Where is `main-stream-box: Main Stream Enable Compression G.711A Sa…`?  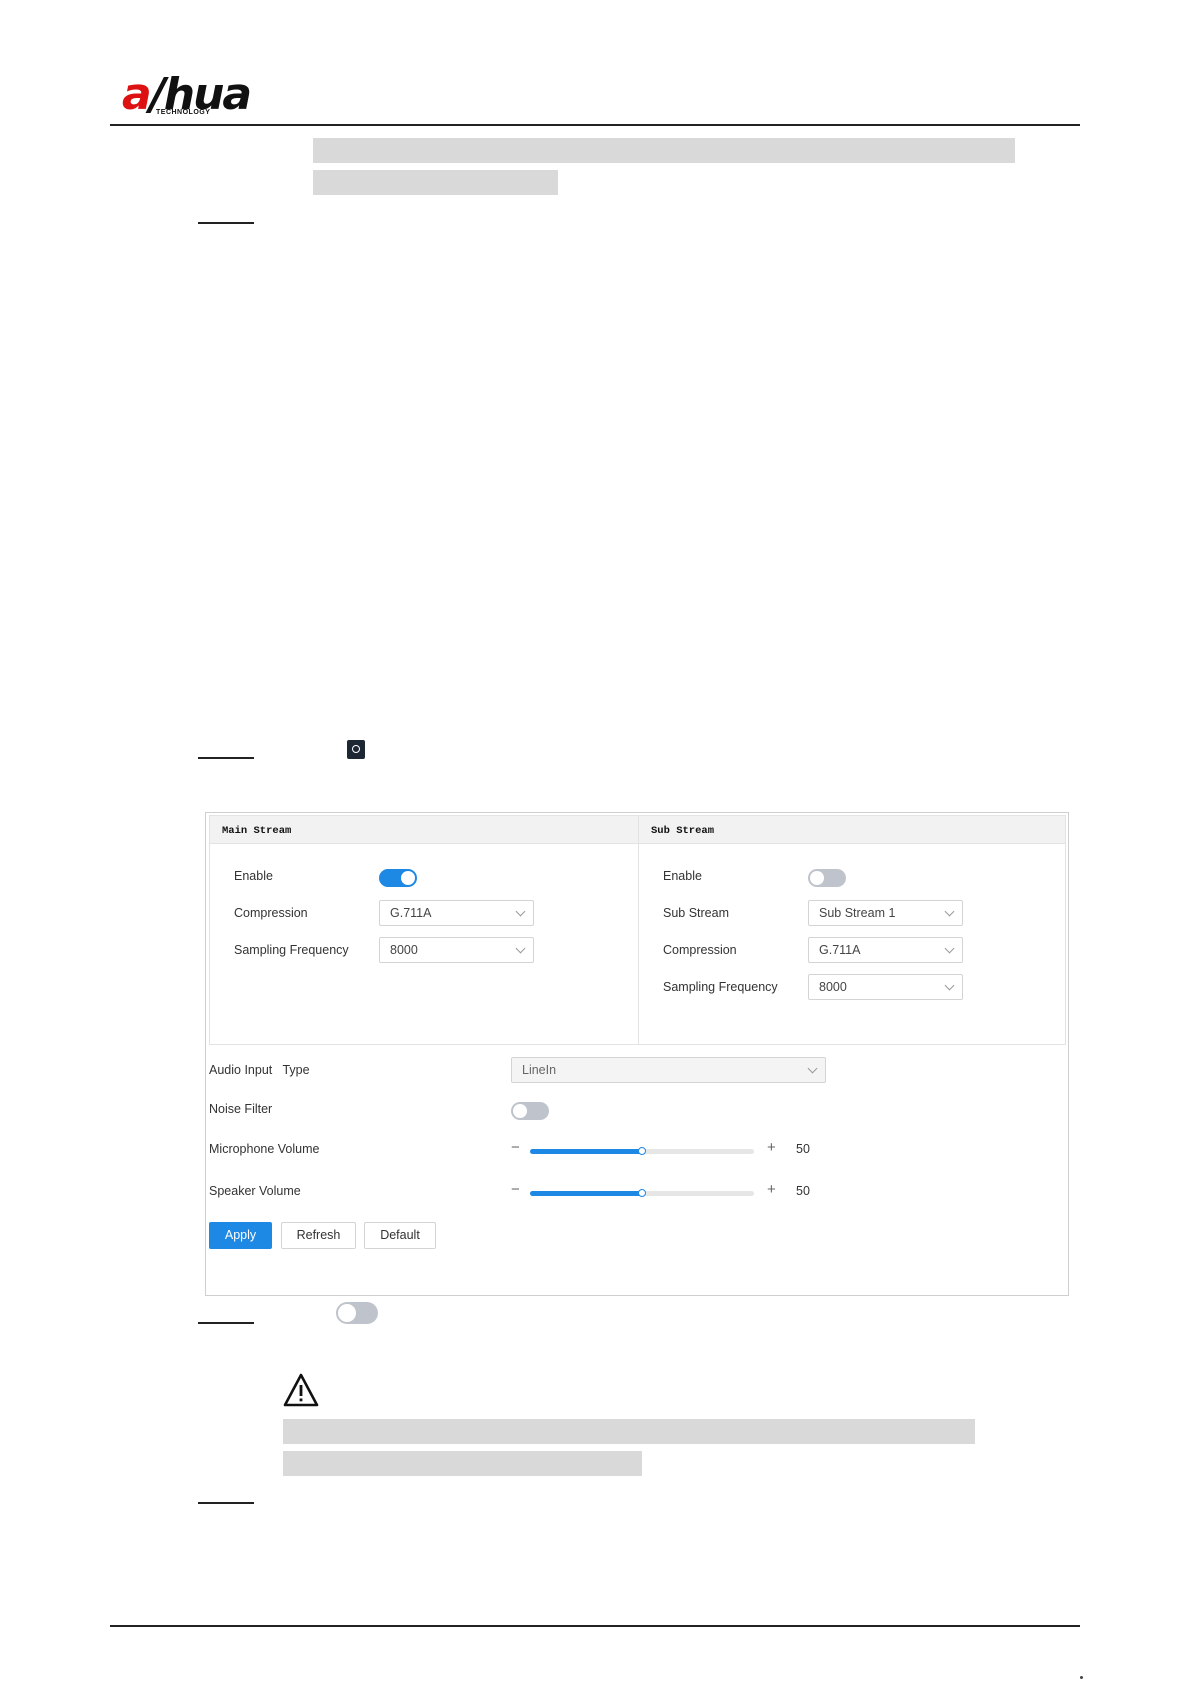
main-stream-box: Main Stream Enable Compression G.711A Sa… is located at coordinates (424, 930).